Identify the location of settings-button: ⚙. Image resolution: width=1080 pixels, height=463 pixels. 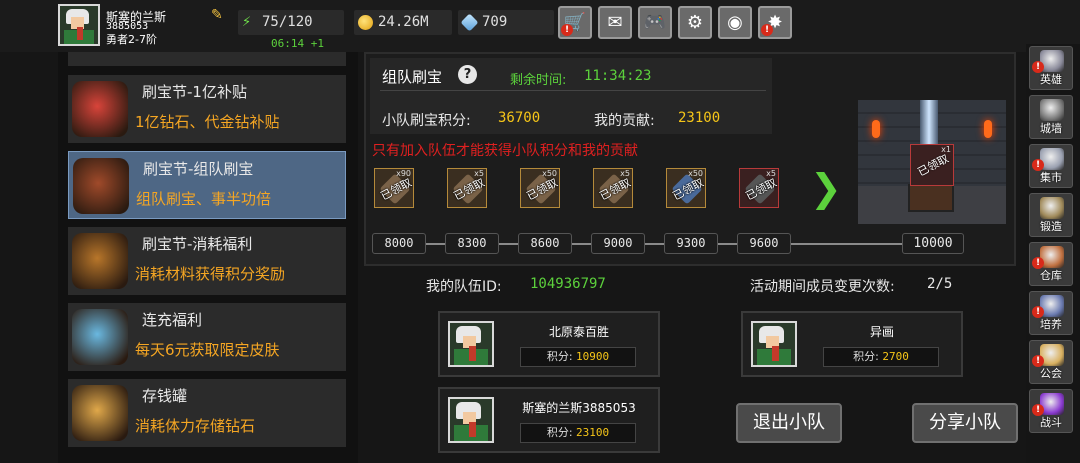
(695, 22).